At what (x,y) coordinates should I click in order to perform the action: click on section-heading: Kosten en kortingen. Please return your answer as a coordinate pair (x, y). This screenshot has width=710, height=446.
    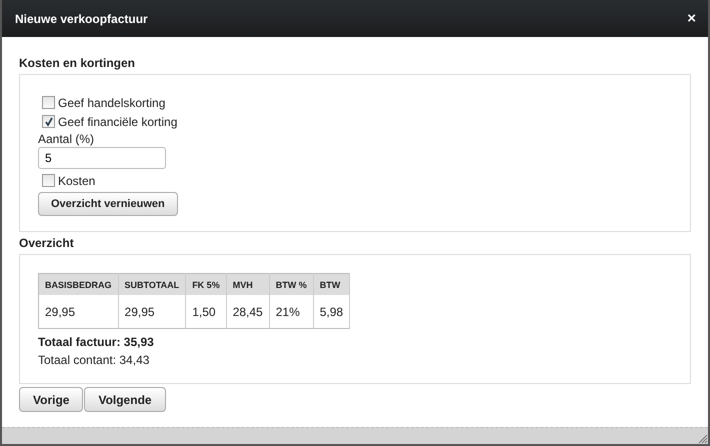
    Looking at the image, I should click on (77, 63).